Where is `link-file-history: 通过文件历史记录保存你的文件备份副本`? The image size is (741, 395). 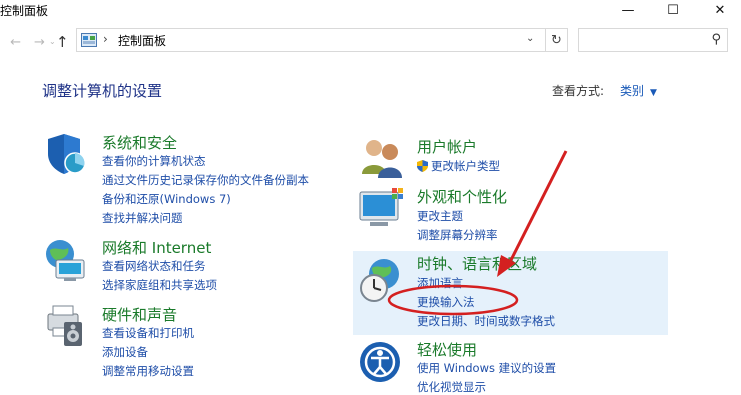 link-file-history: 通过文件历史记录保存你的文件备份副本 is located at coordinates (205, 180).